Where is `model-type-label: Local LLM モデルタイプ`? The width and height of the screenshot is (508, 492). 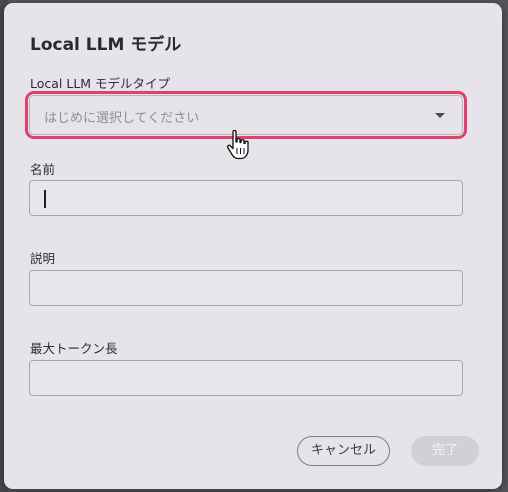
model-type-label: Local LLM モデルタイプ is located at coordinates (100, 83).